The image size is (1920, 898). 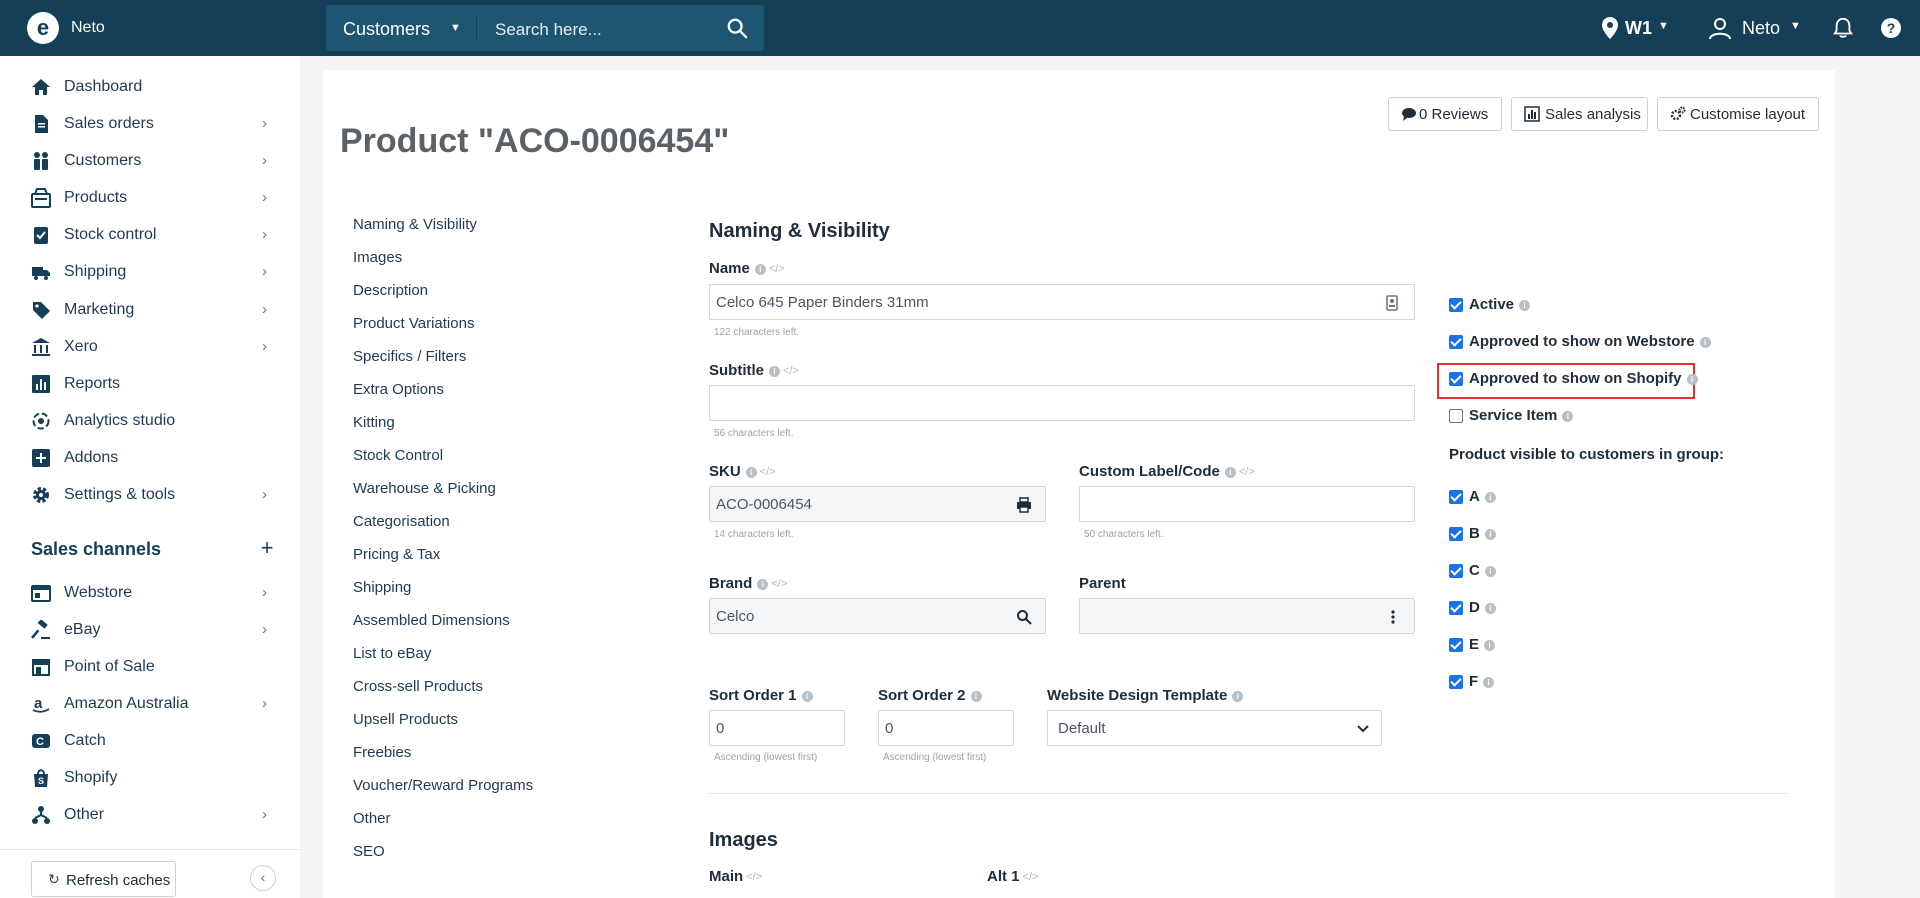 I want to click on custom-label-input, so click(x=1247, y=504).